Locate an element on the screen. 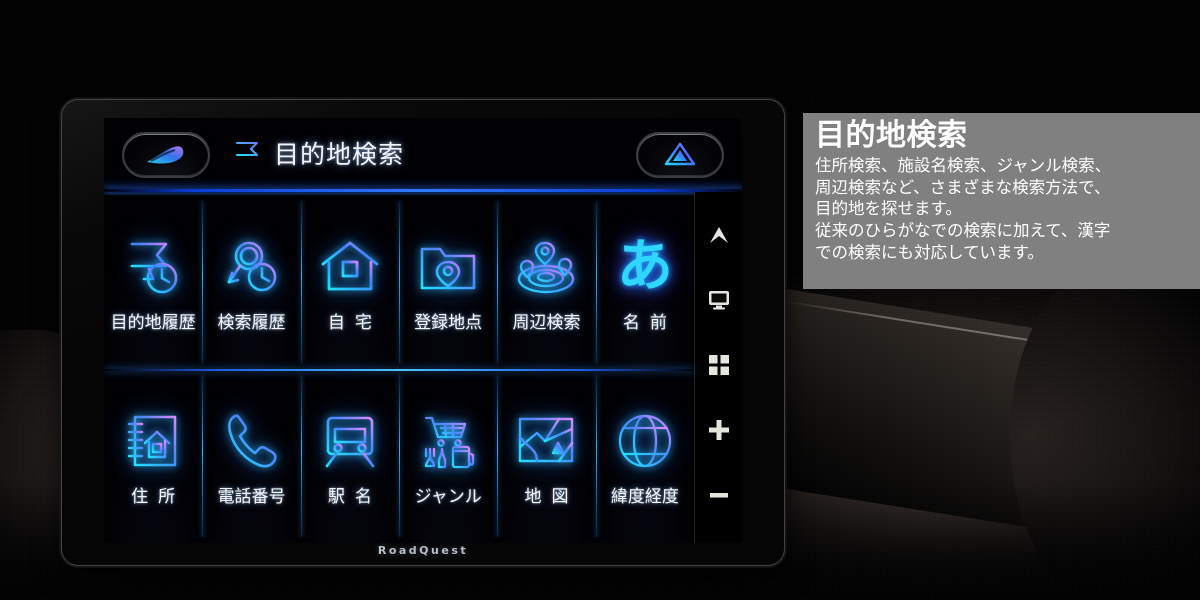 This screenshot has height=600, width=1200. tile-genre: ジャンル is located at coordinates (448, 456).